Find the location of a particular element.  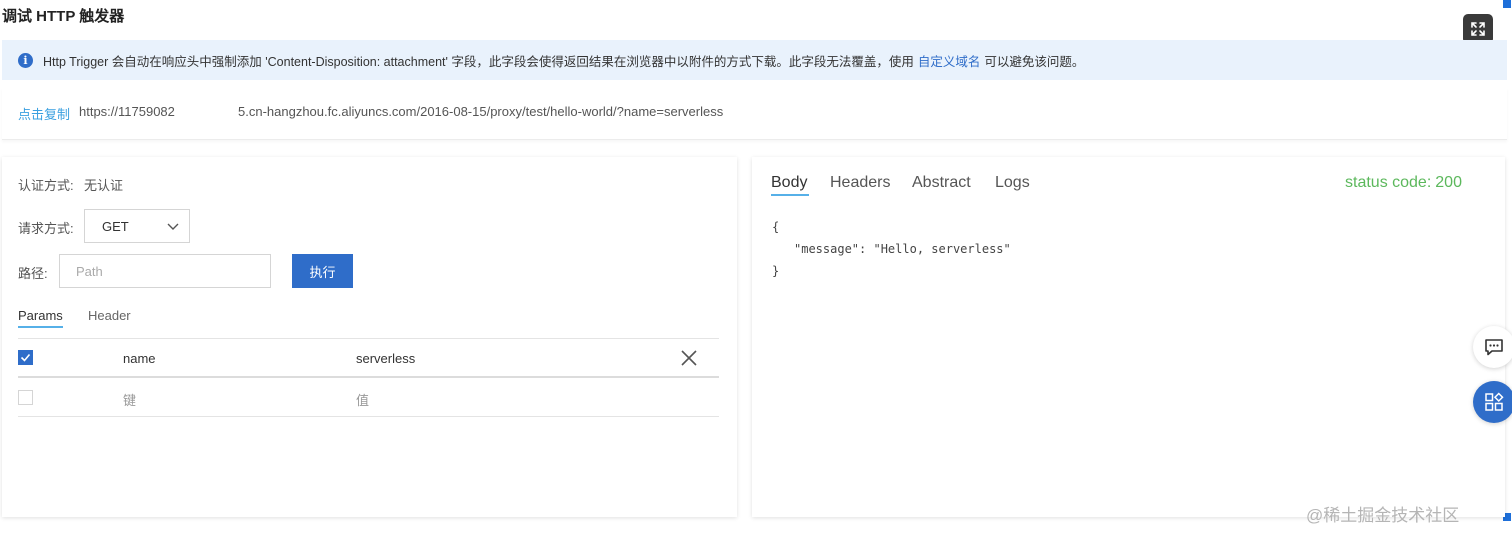

check-icon is located at coordinates (25, 357).